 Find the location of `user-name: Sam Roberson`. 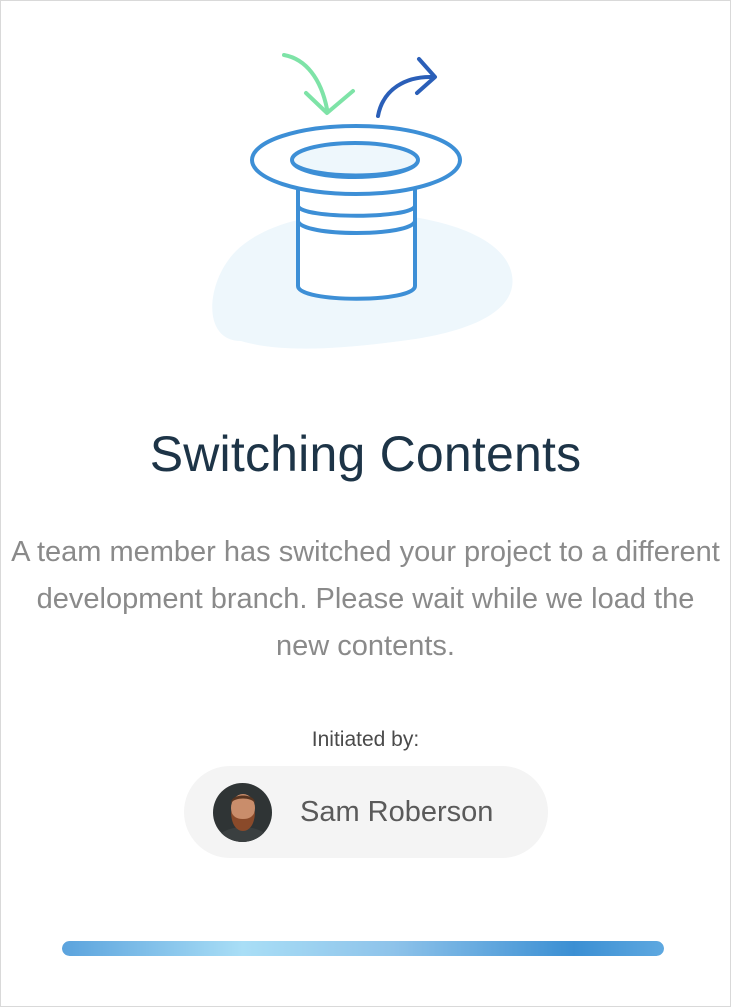

user-name: Sam Roberson is located at coordinates (397, 811).